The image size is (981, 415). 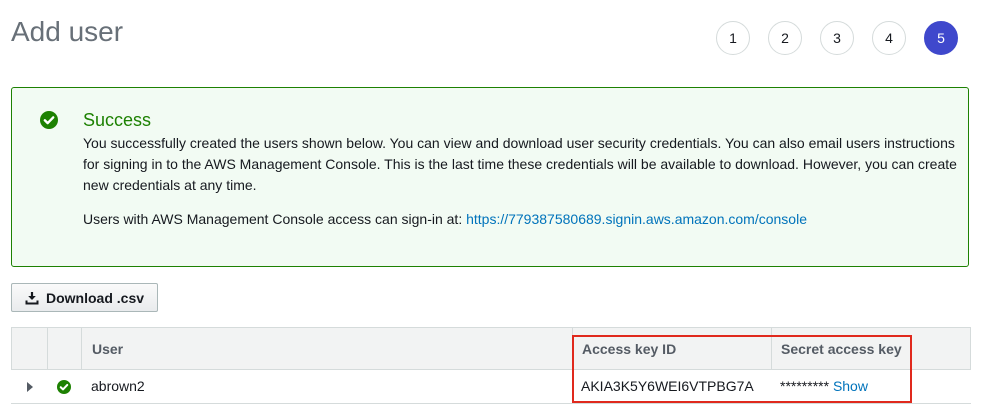 What do you see at coordinates (64, 386) in the screenshot?
I see `row-success-icon` at bounding box center [64, 386].